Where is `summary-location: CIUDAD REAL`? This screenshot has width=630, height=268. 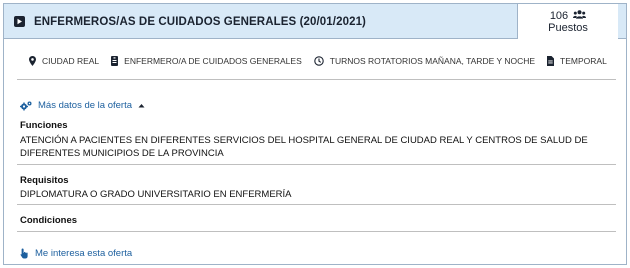 summary-location: CIUDAD REAL is located at coordinates (64, 61).